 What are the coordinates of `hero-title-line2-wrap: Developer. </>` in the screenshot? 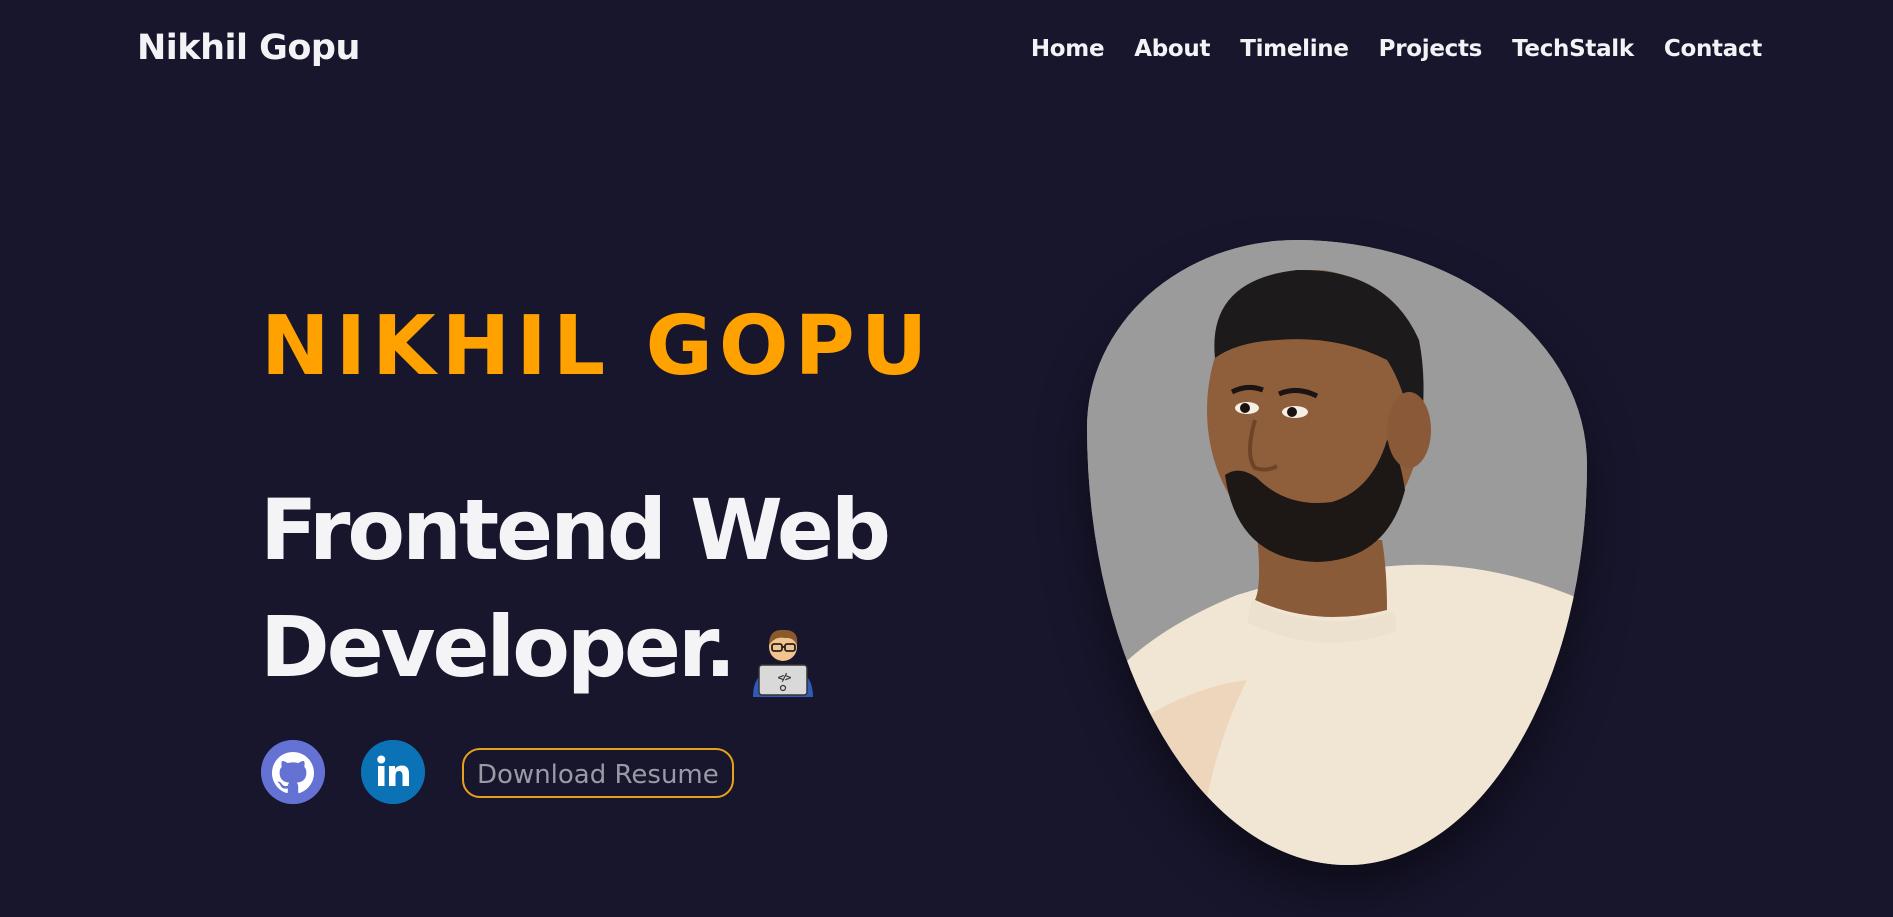 It's located at (540, 647).